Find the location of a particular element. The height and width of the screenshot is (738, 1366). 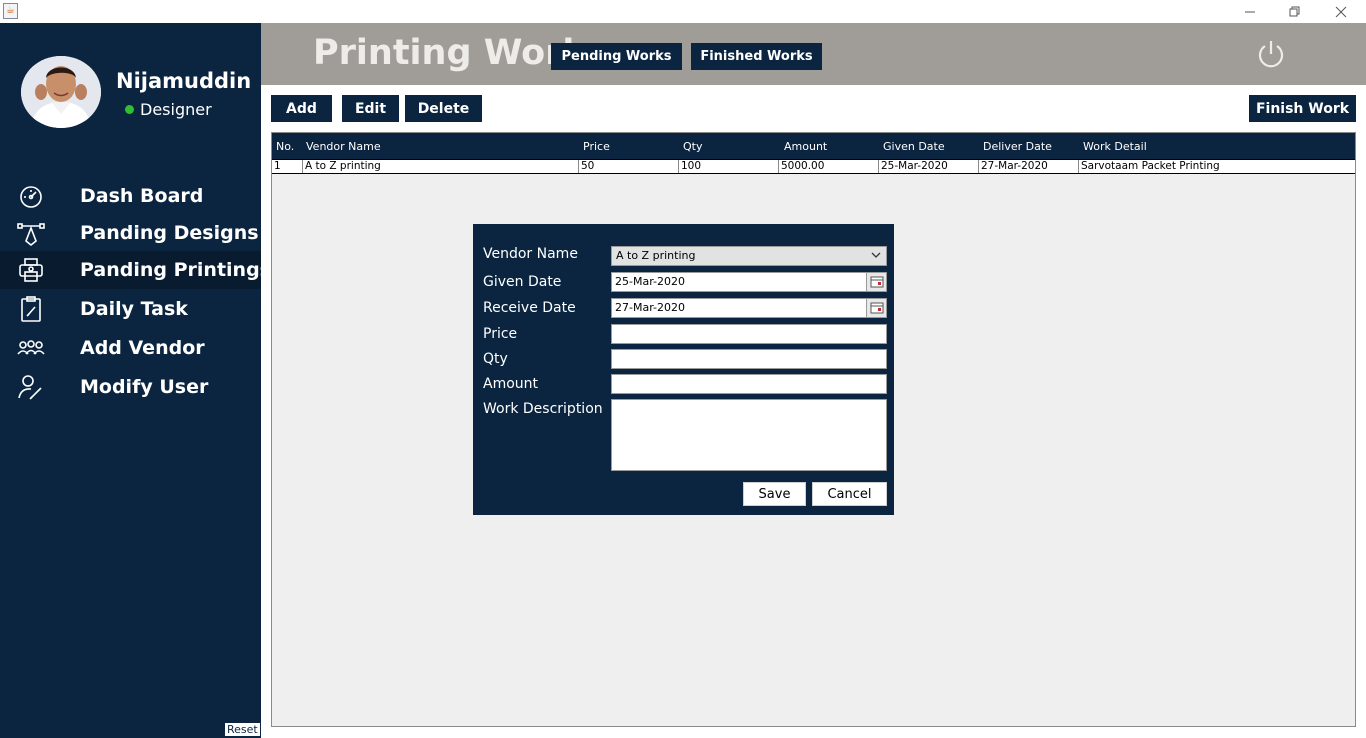

table-cell: Sarvotaam Packet Printing is located at coordinates (1216, 166).